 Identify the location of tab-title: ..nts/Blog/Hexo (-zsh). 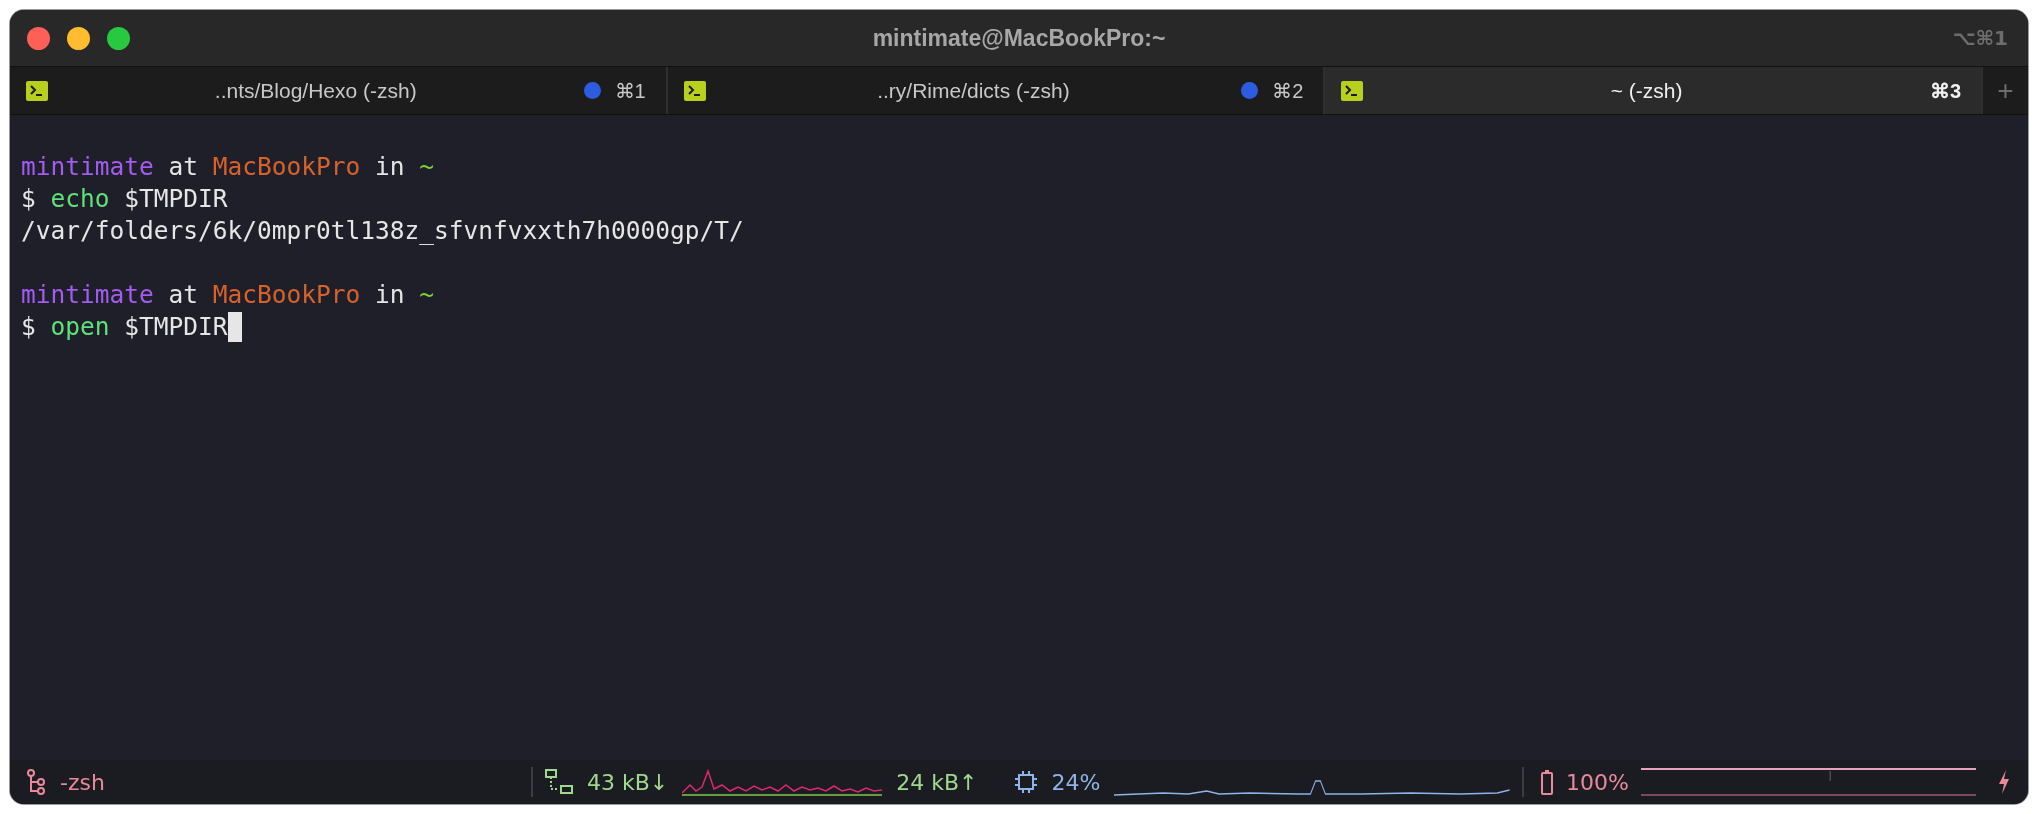
(315, 90).